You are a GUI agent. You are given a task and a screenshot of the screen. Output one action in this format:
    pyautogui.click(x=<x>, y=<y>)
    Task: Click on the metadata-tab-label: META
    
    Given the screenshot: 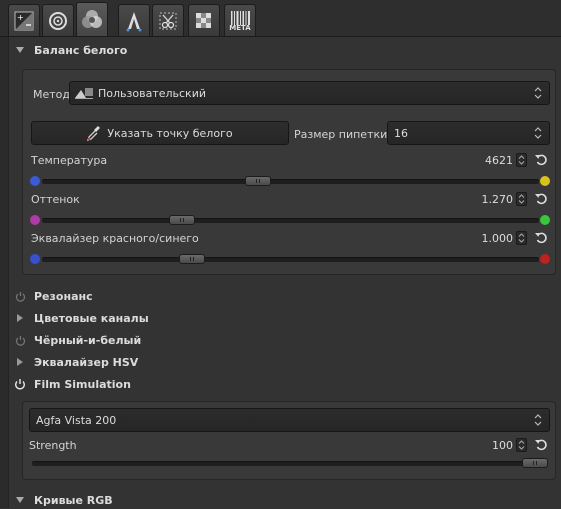 What is the action you would take?
    pyautogui.click(x=240, y=28)
    